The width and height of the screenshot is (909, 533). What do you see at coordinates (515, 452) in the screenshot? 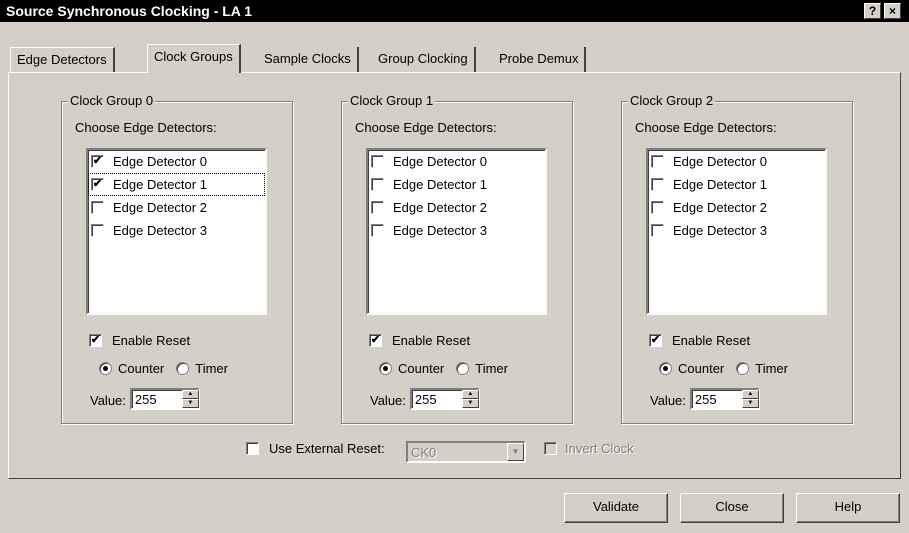
I see `dropdown-arrow-icon: ▼` at bounding box center [515, 452].